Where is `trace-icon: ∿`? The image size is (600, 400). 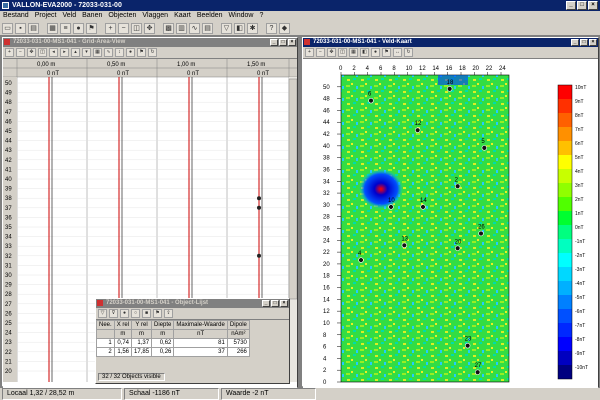
trace-icon: ∿ is located at coordinates (108, 52).